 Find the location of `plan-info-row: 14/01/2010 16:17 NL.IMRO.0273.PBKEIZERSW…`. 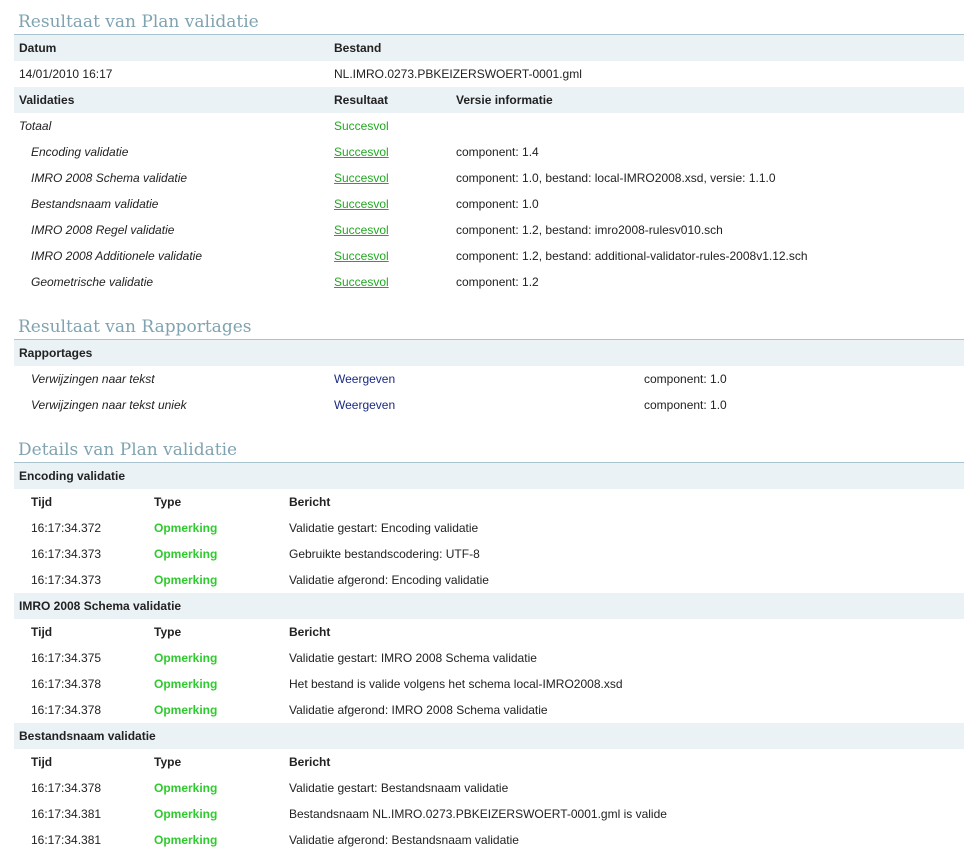

plan-info-row: 14/01/2010 16:17 NL.IMRO.0273.PBKEIZERSW… is located at coordinates (489, 74).